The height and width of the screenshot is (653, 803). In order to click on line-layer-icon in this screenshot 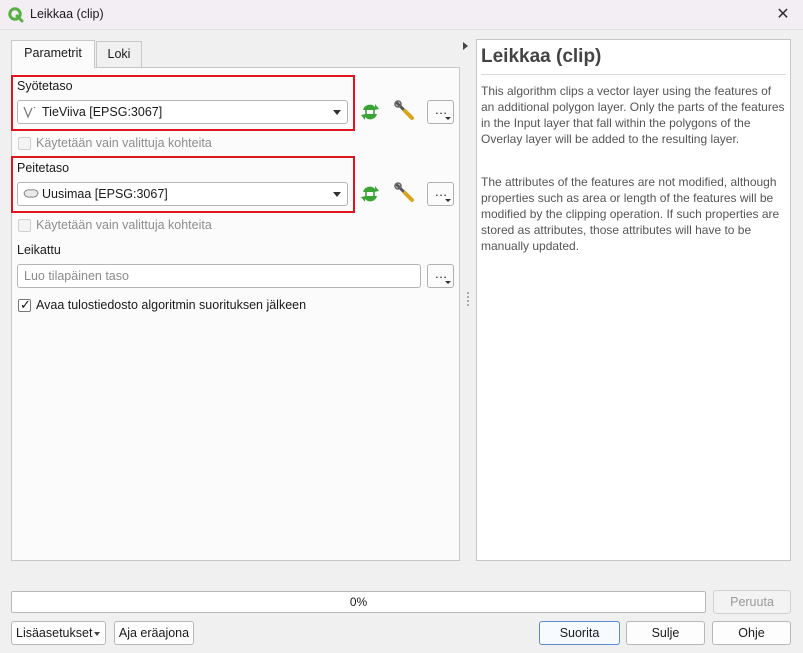, I will do `click(29, 112)`.